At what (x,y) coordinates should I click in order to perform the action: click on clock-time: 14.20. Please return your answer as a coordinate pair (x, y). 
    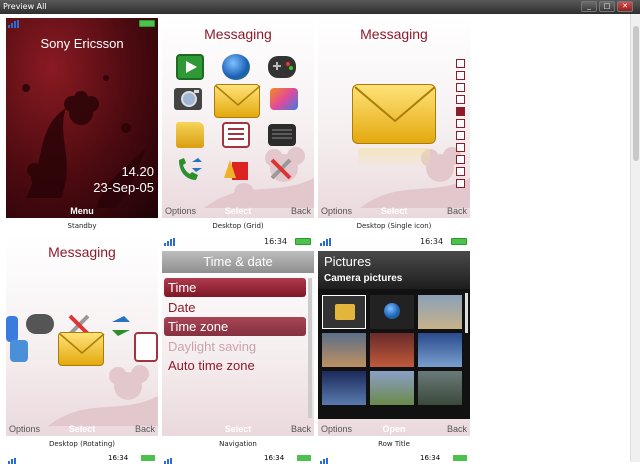
    Looking at the image, I should click on (137, 171).